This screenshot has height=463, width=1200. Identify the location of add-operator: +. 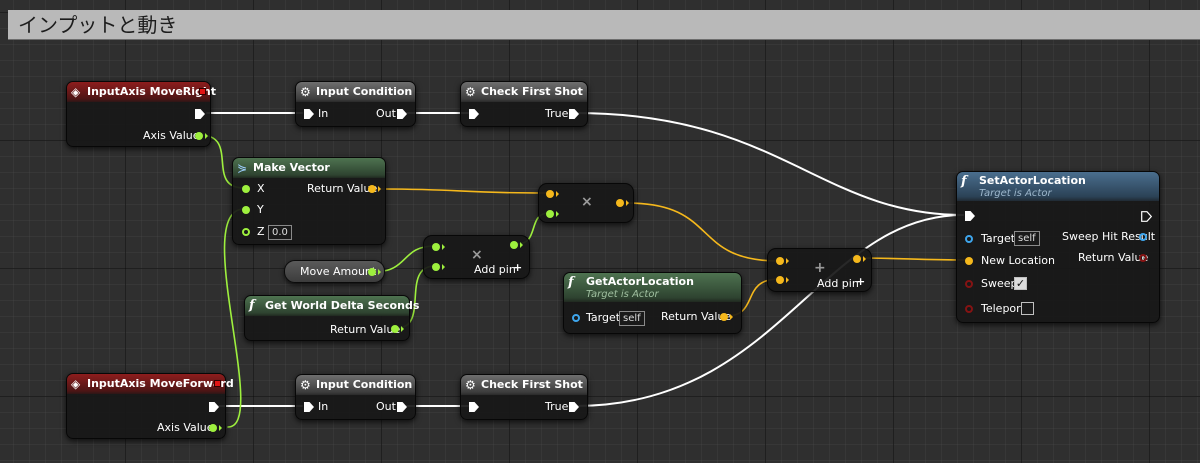
(820, 268).